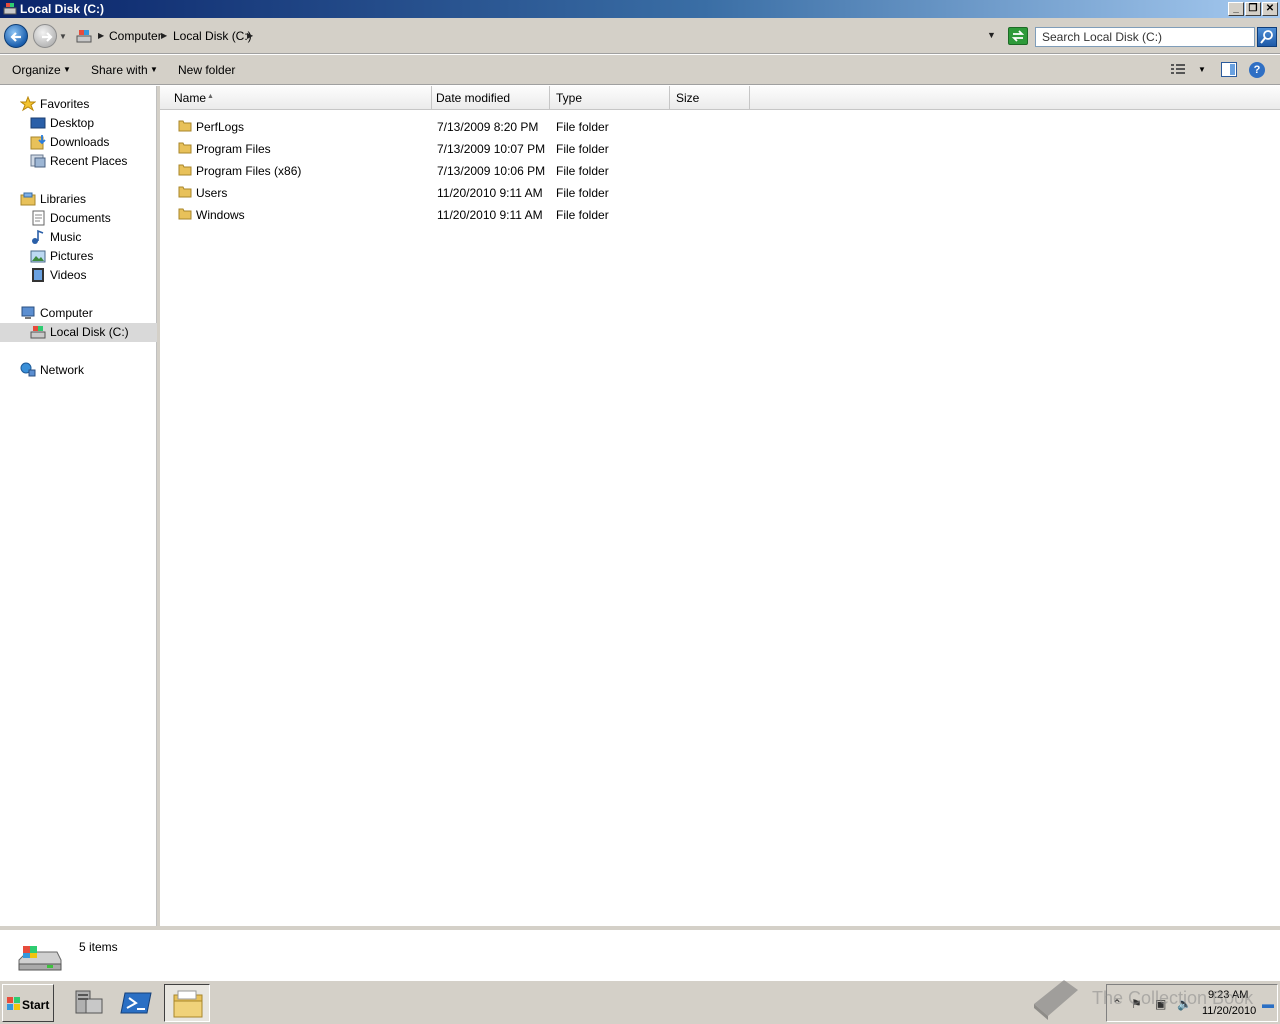 The height and width of the screenshot is (1024, 1280). Describe the element at coordinates (38, 123) in the screenshot. I see `desktop-icon` at that location.